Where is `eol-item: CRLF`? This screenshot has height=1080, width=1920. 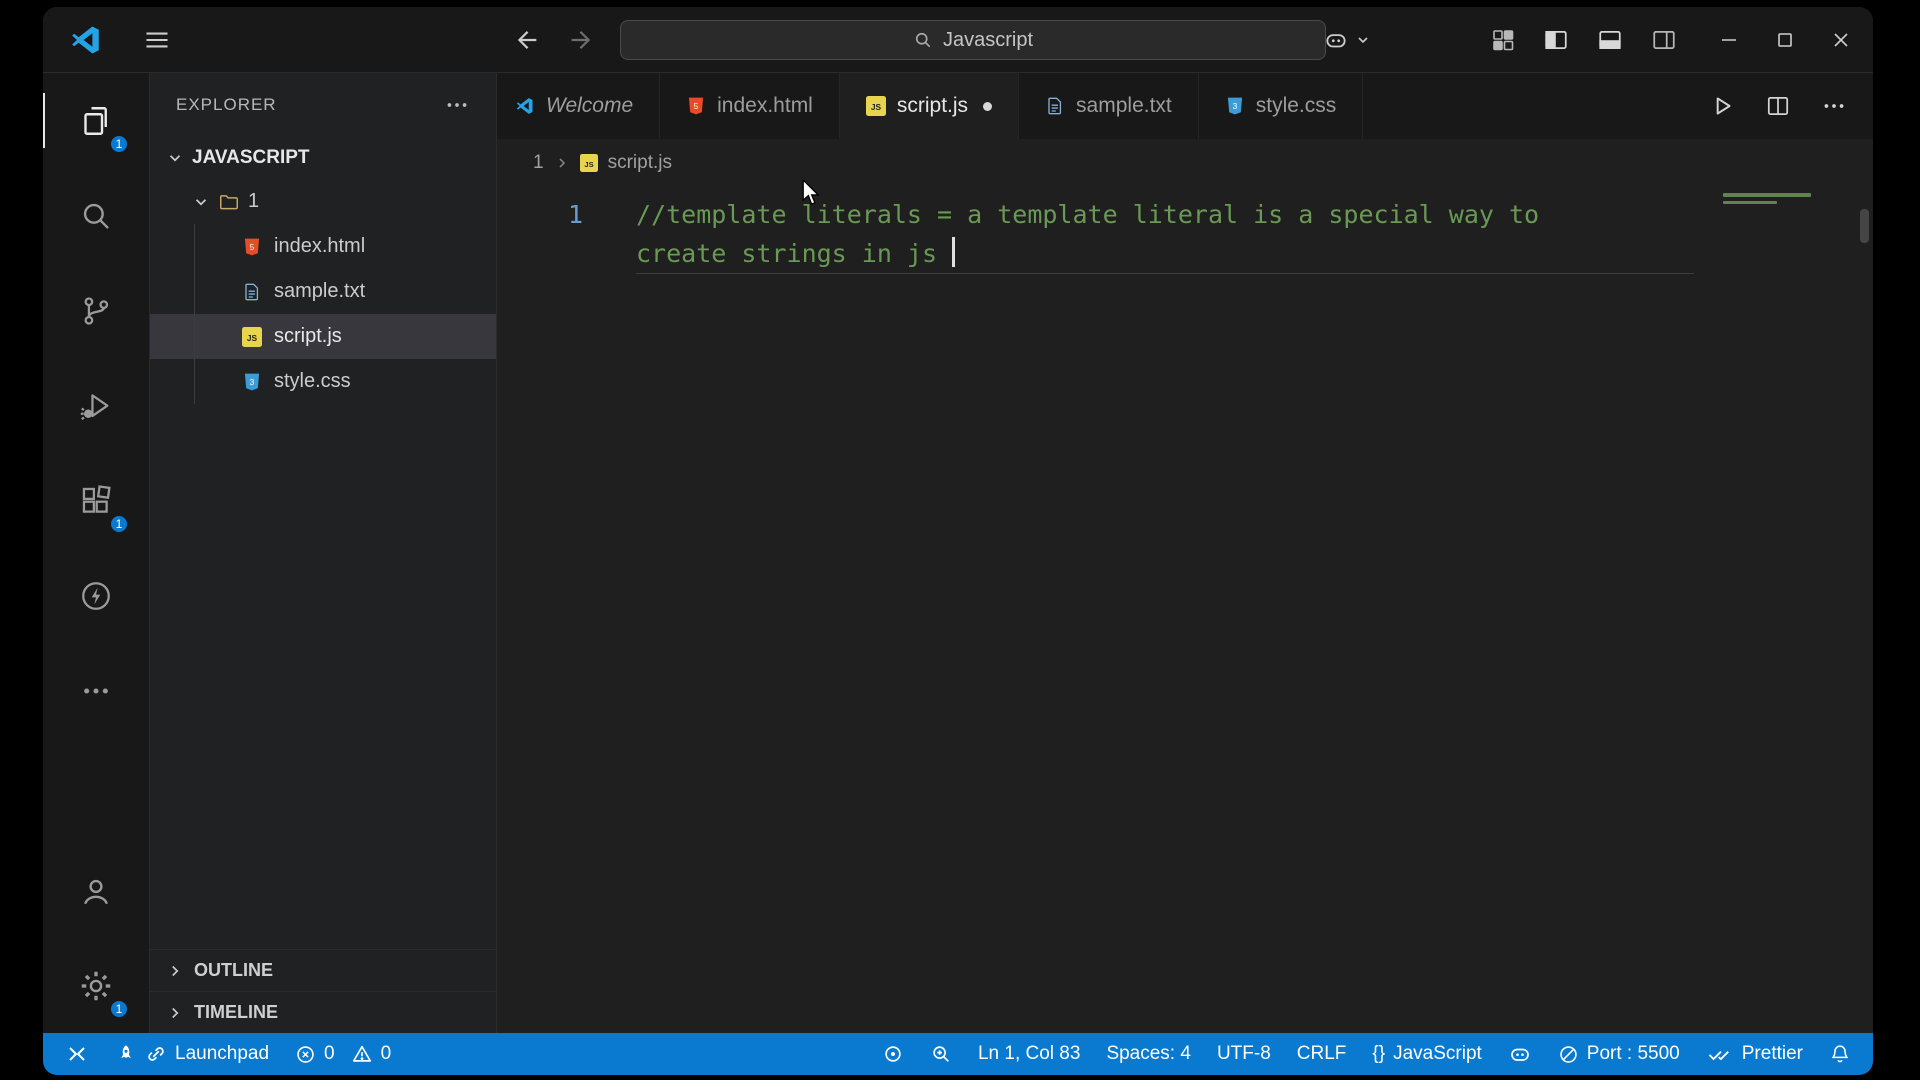
eol-item: CRLF is located at coordinates (1322, 1054).